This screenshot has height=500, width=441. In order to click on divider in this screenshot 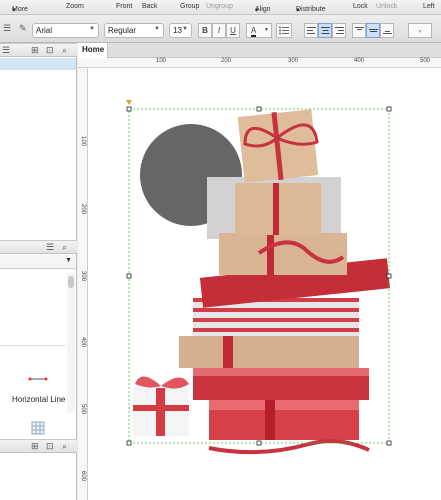, I will do `click(33, 345)`.